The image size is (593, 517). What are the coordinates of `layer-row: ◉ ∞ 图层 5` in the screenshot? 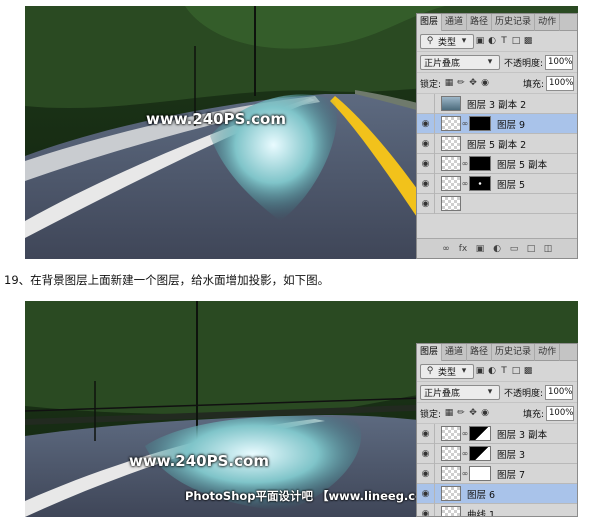 It's located at (497, 183).